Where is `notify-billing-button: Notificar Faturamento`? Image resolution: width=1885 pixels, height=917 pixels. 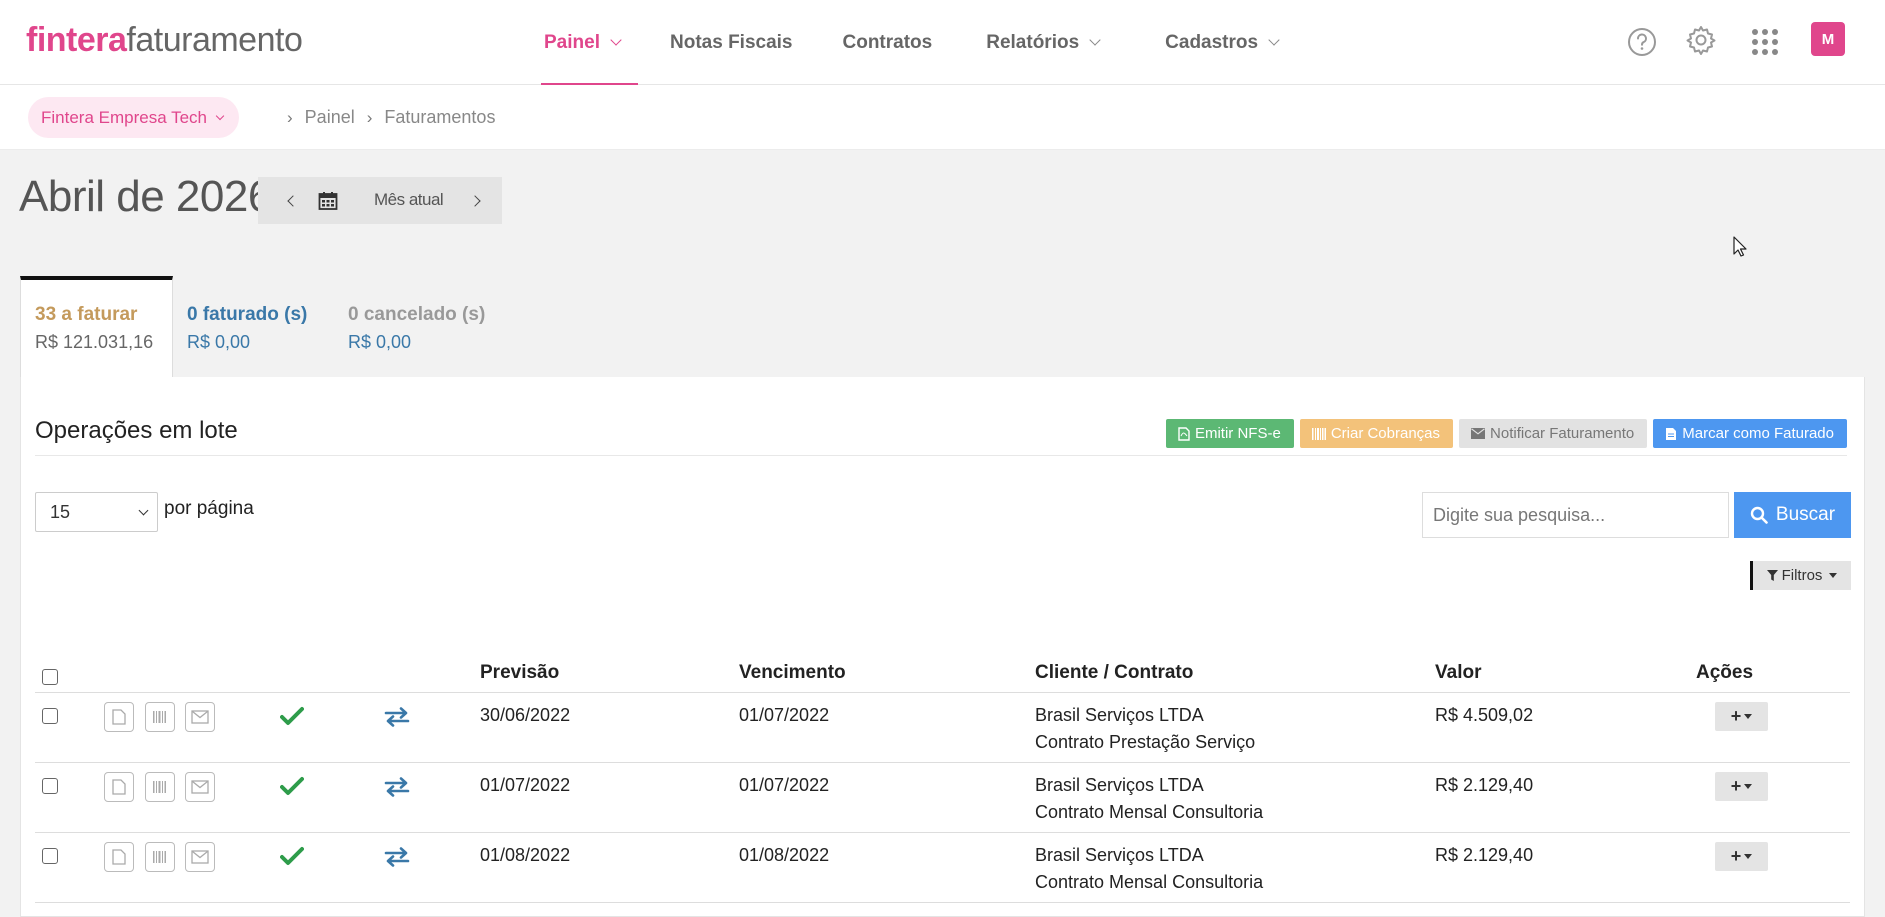 notify-billing-button: Notificar Faturamento is located at coordinates (1553, 433).